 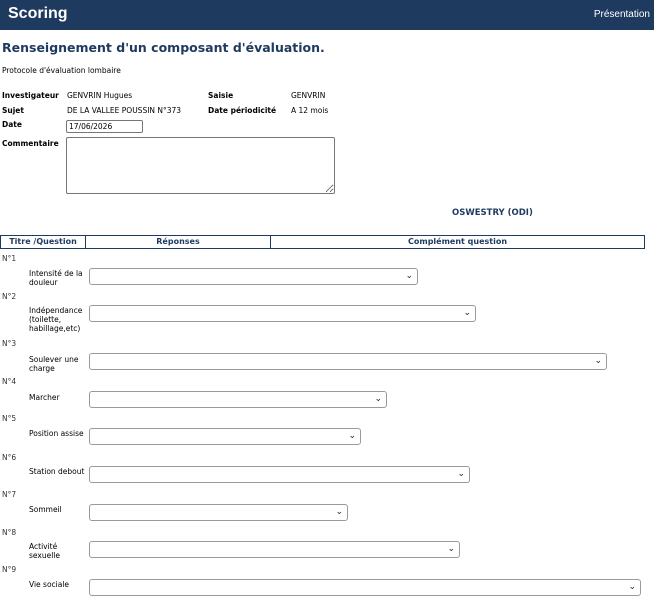 I want to click on table-header-reponses: Réponses, so click(x=178, y=242).